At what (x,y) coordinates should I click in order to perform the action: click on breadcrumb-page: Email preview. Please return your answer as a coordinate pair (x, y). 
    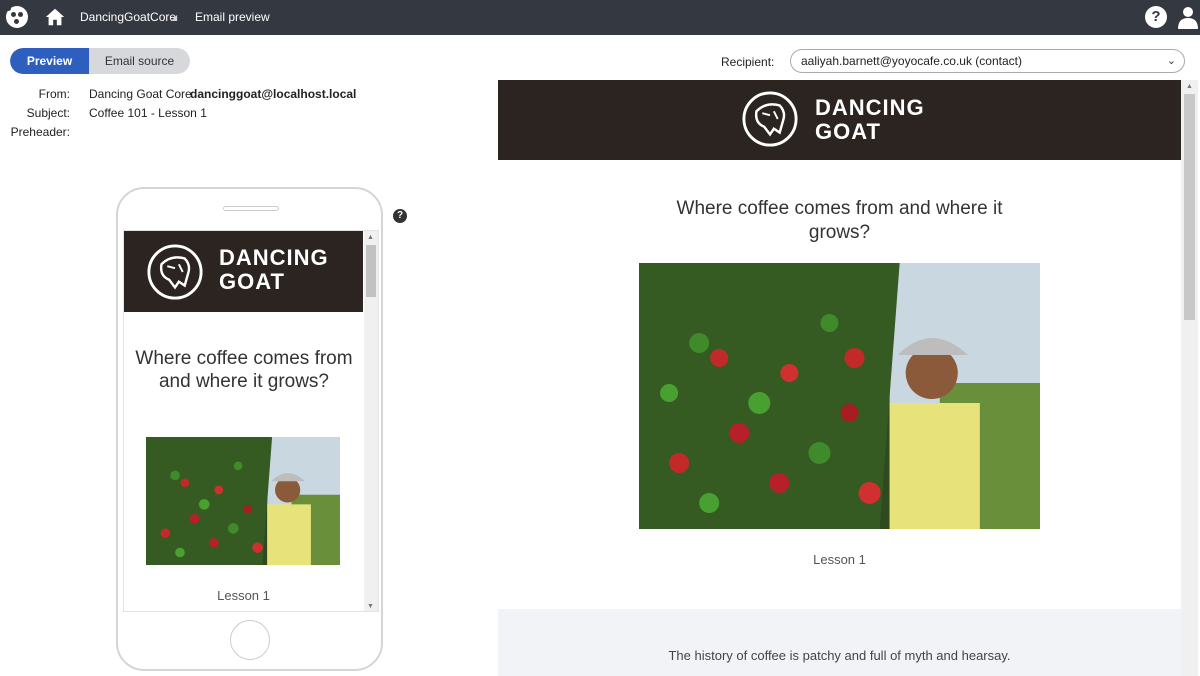
    Looking at the image, I should click on (232, 17).